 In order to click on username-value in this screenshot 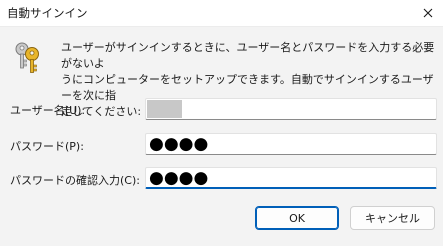, I will do `click(164, 109)`.